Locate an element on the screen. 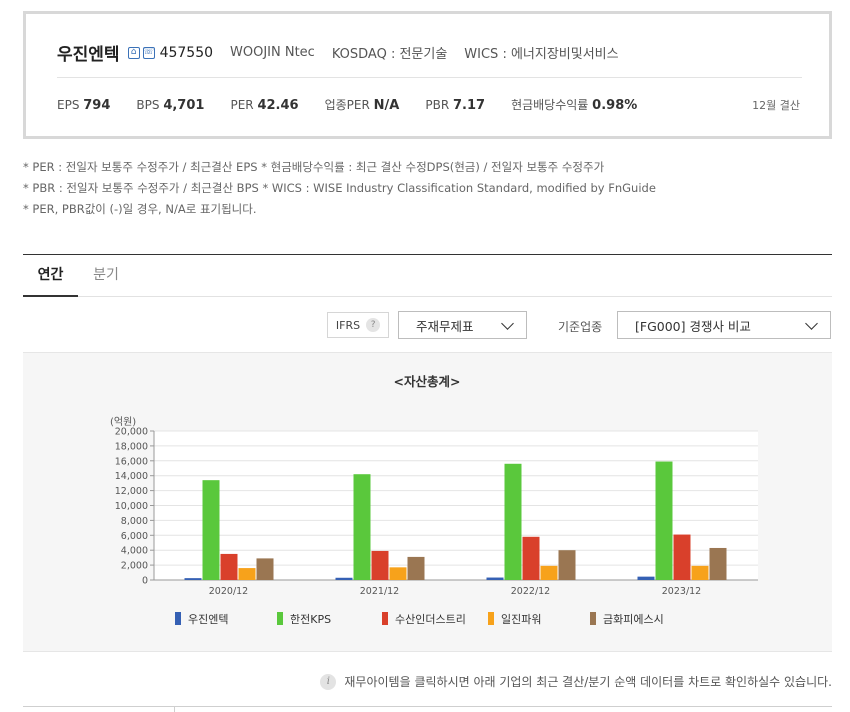  y-tick-label: 10,000 is located at coordinates (131, 506).